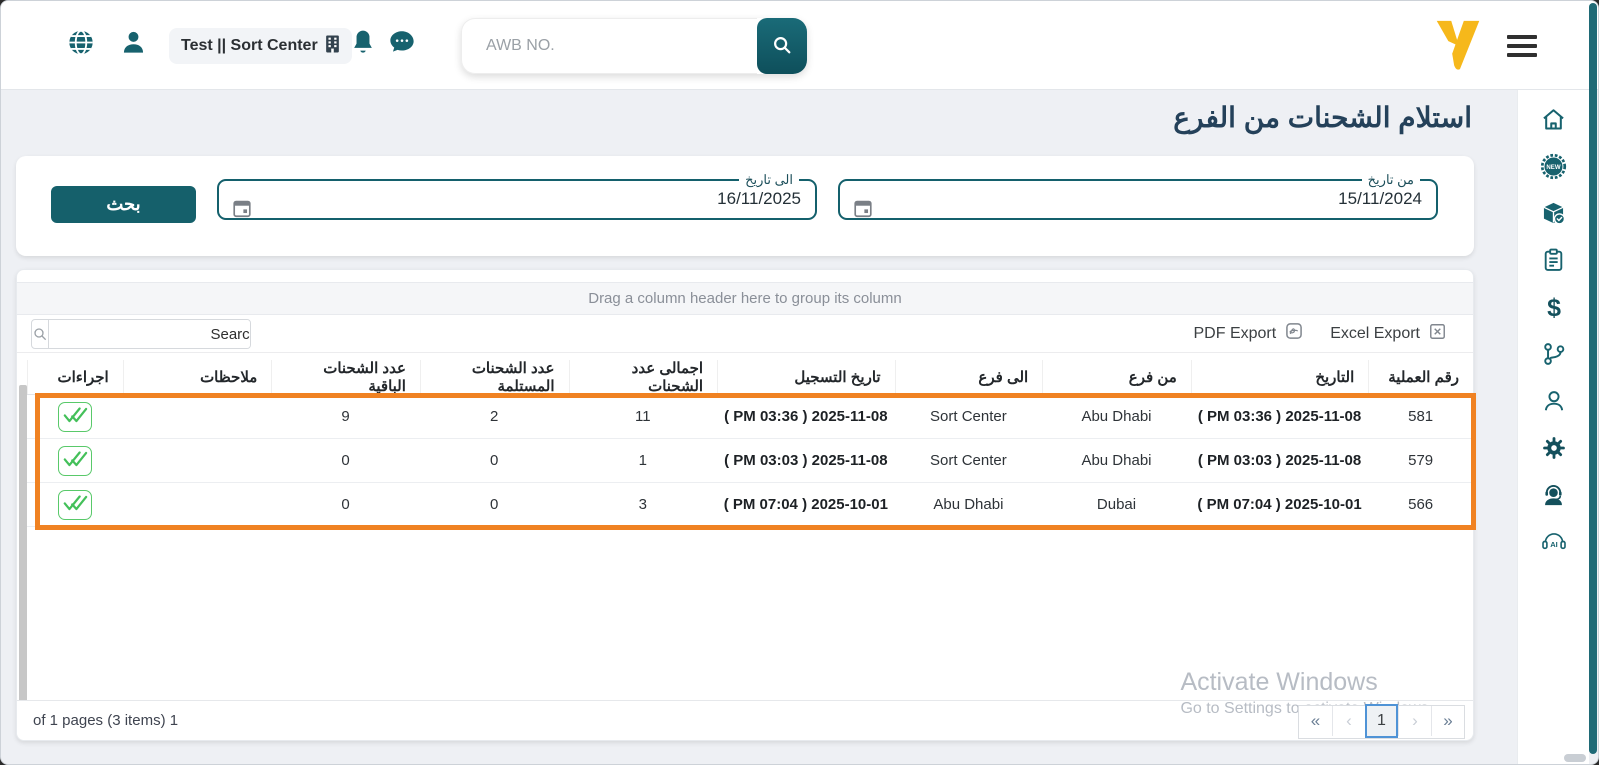 This screenshot has width=1599, height=765. What do you see at coordinates (1116, 377) in the screenshot?
I see `column-header-from-branch: من فرع` at bounding box center [1116, 377].